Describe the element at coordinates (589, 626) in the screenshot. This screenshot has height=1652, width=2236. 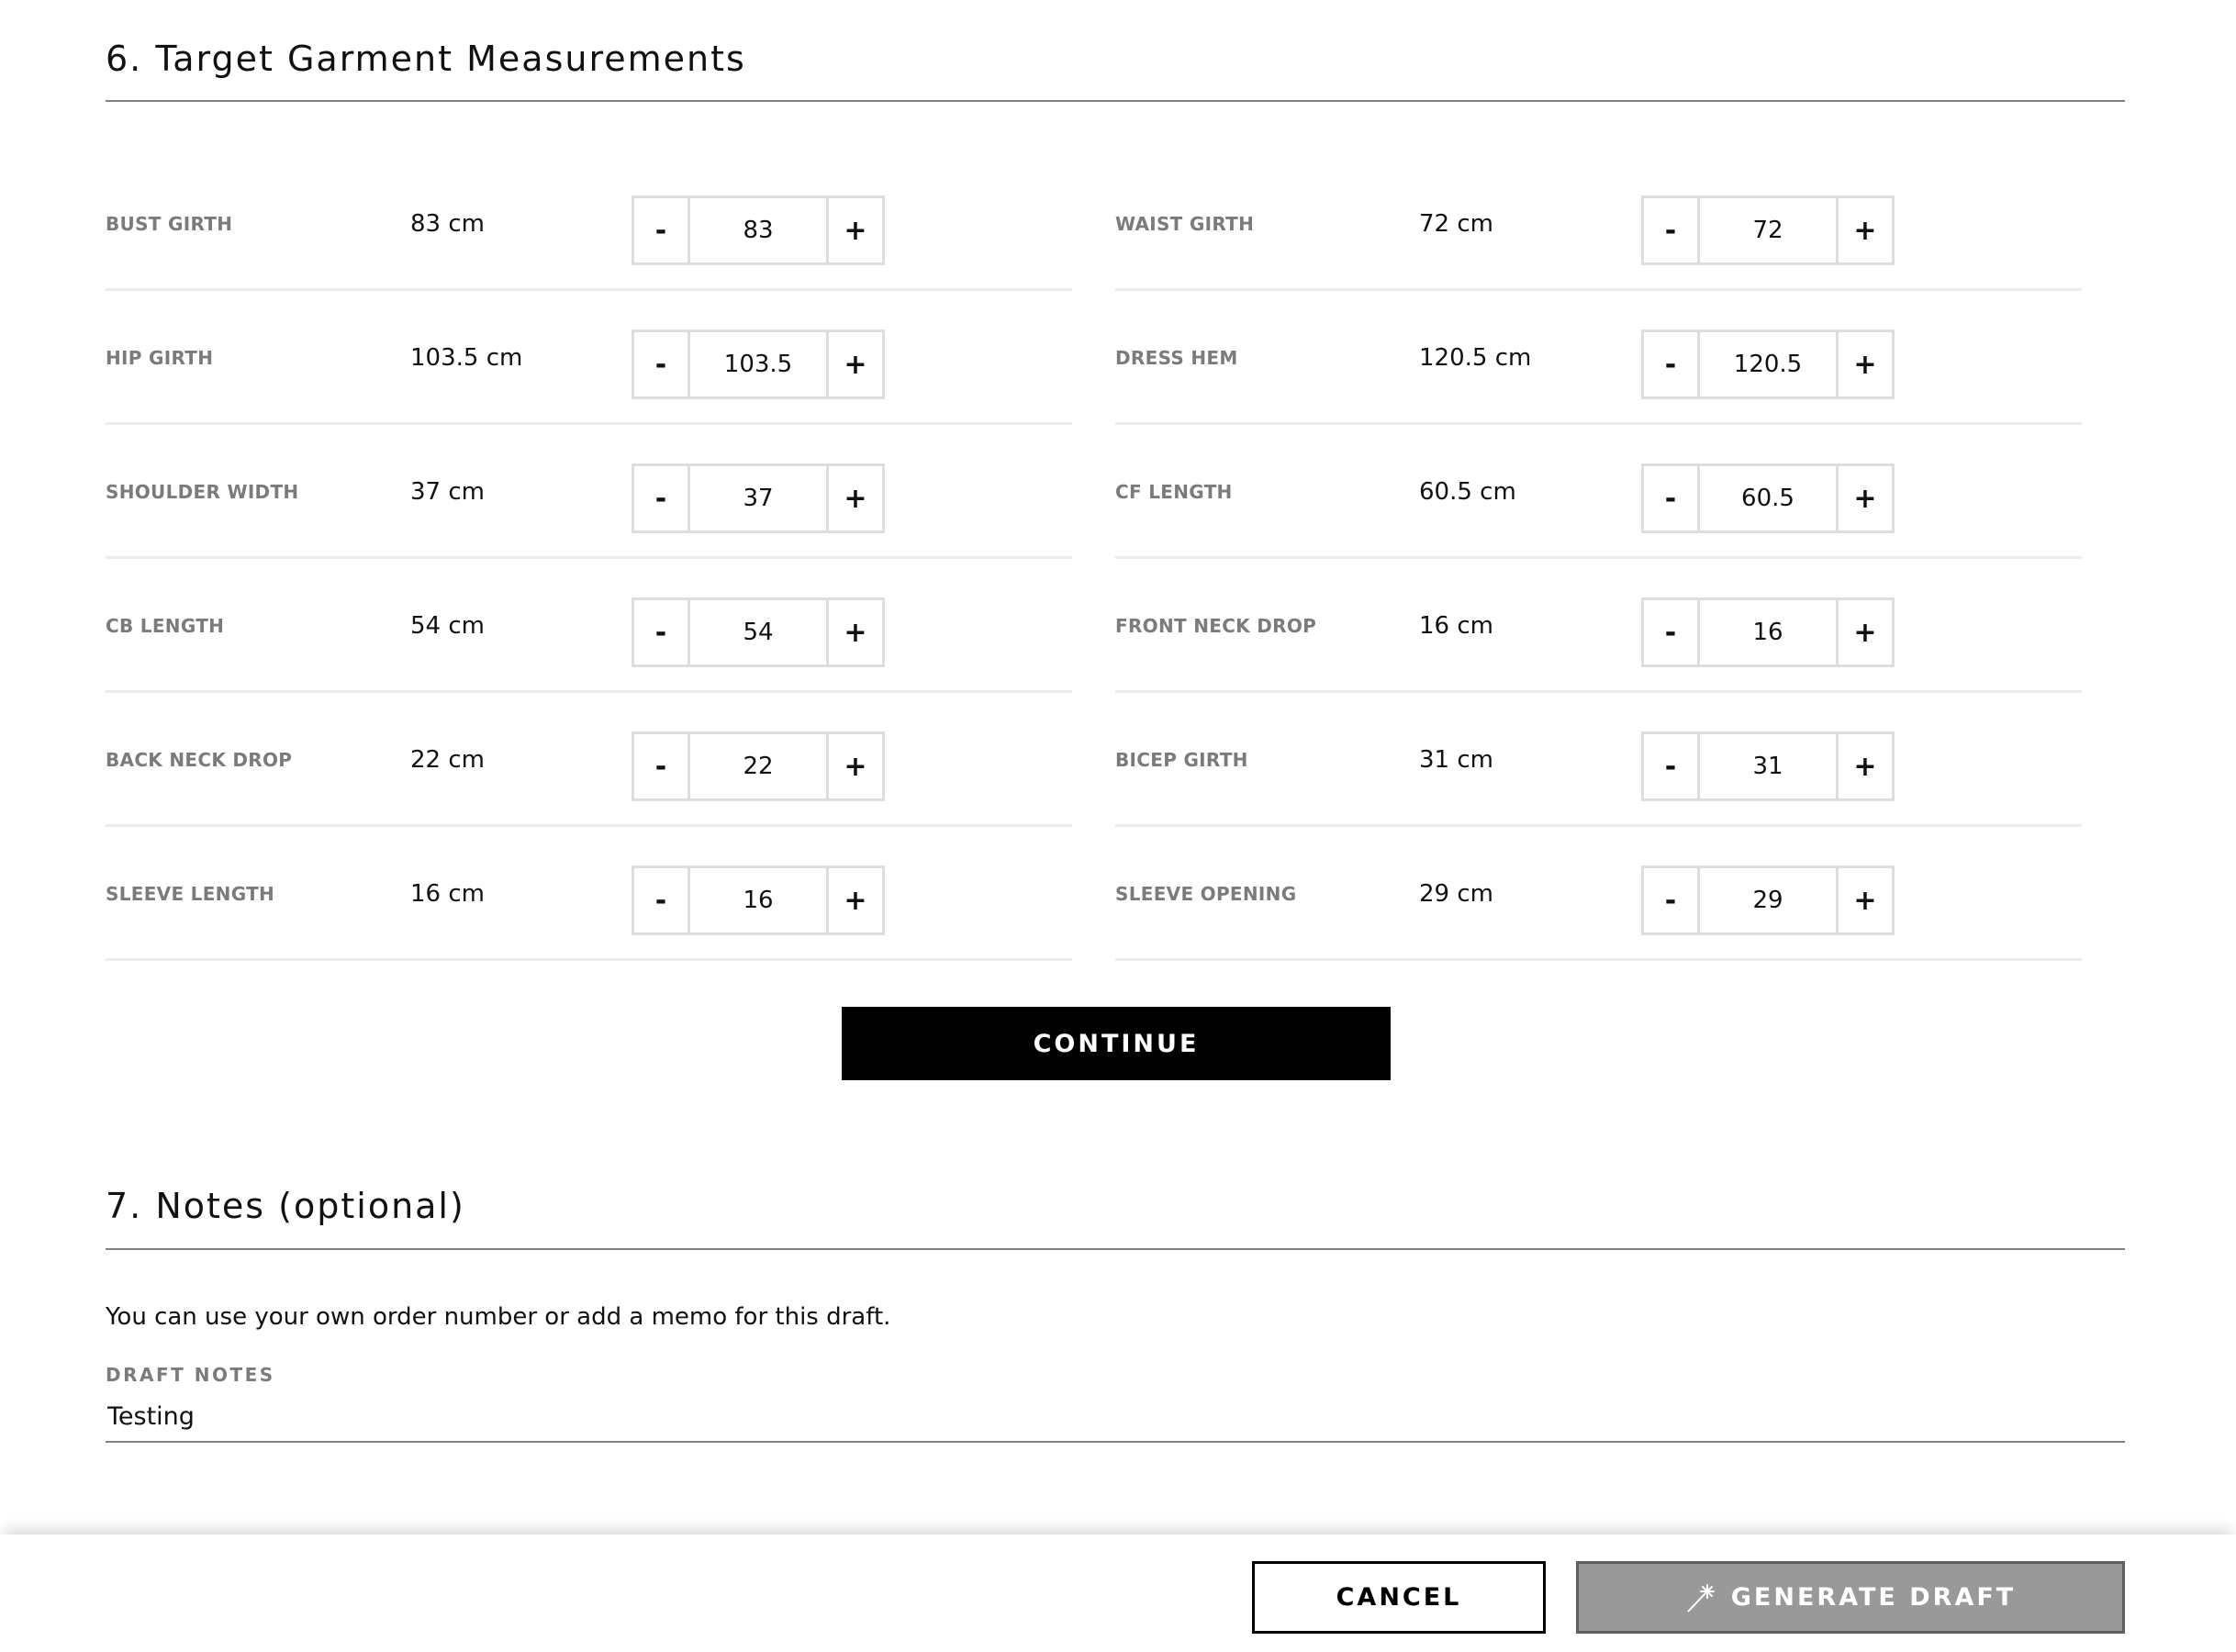
I see `measurement-row-left: CB LENGTH 54 cm - +` at that location.